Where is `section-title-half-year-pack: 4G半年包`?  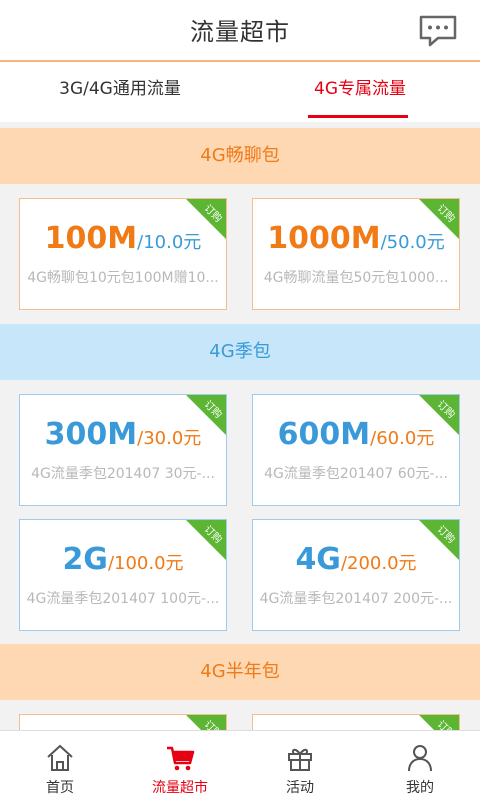
section-title-half-year-pack: 4G半年包 is located at coordinates (240, 672).